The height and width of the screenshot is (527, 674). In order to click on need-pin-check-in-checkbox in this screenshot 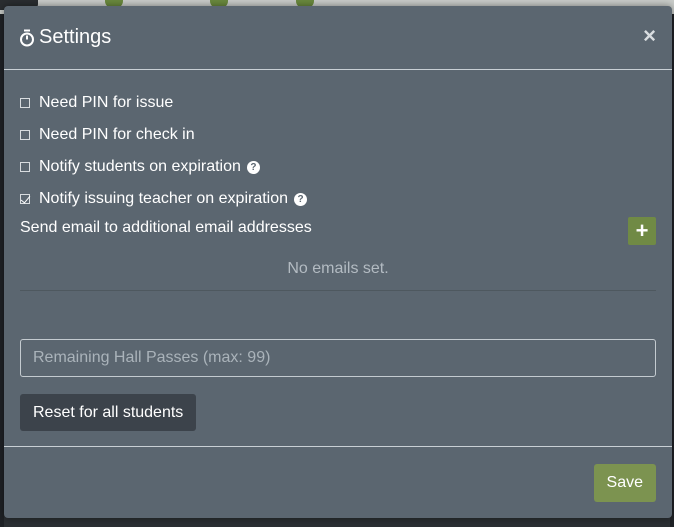, I will do `click(25, 135)`.